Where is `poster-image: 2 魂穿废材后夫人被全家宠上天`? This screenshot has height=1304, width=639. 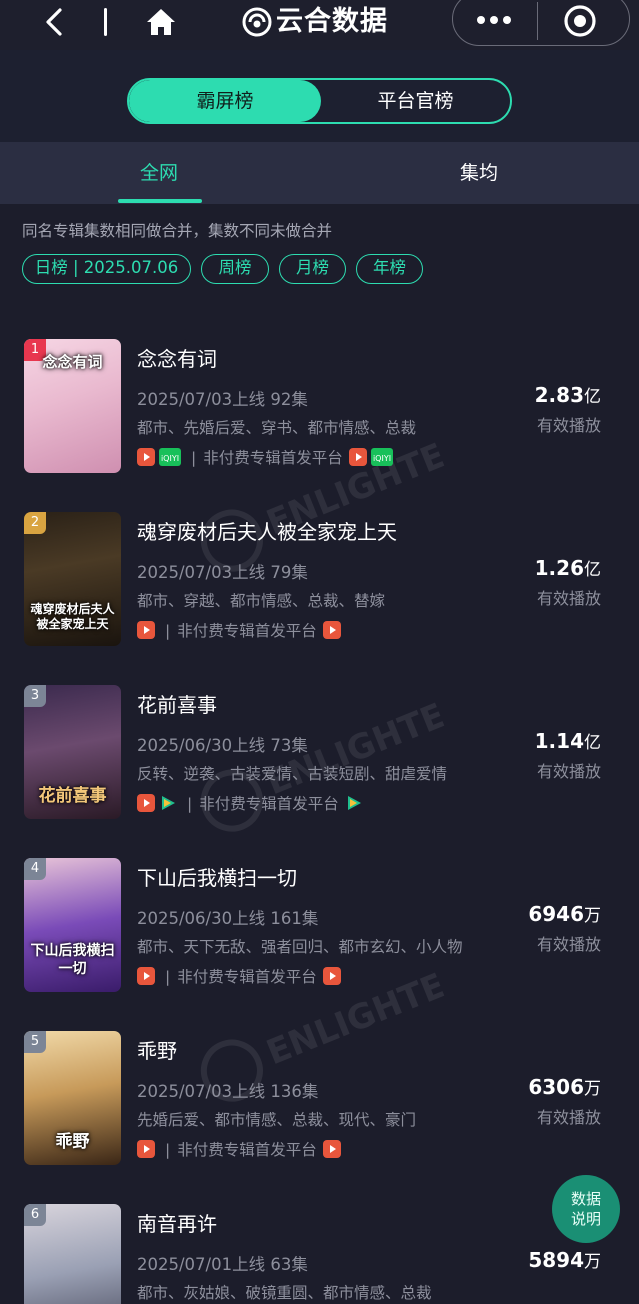 poster-image: 2 魂穿废材后夫人被全家宠上天 is located at coordinates (72, 579).